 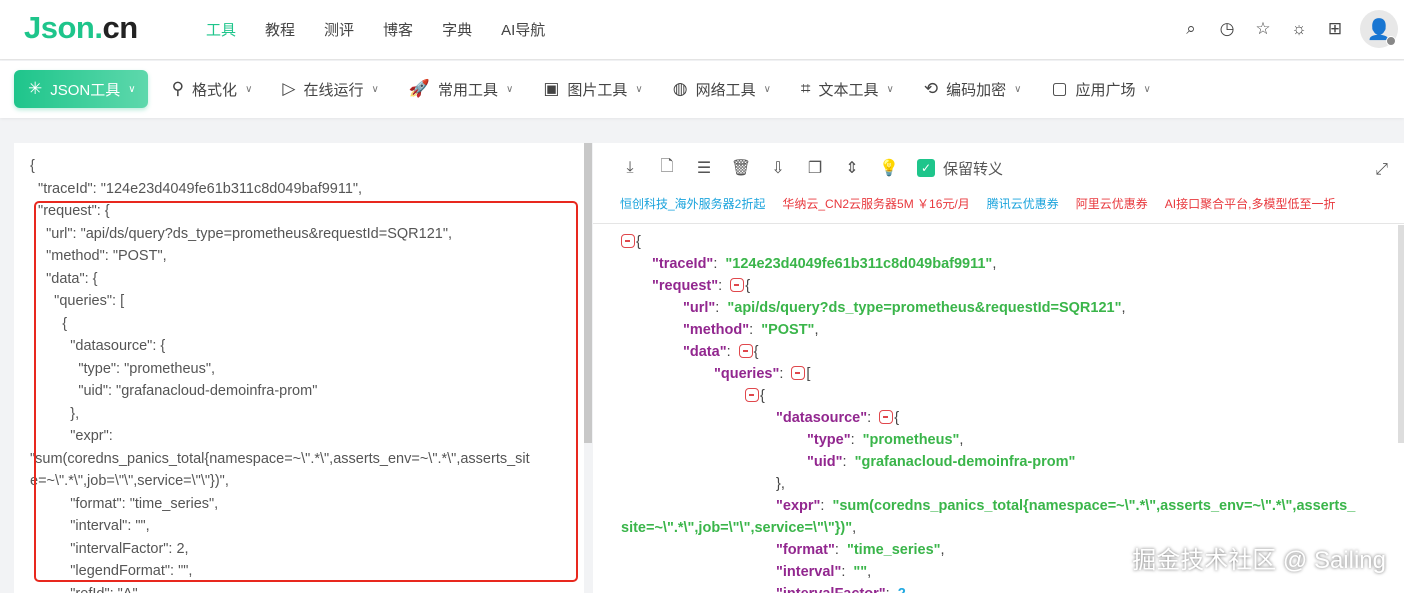 I want to click on nav-item: 教程, so click(x=280, y=29).